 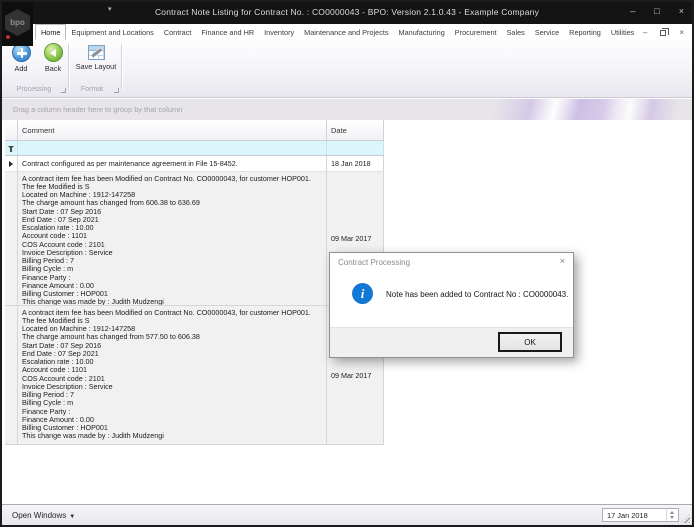 I want to click on add-button: Add, so click(x=21, y=63).